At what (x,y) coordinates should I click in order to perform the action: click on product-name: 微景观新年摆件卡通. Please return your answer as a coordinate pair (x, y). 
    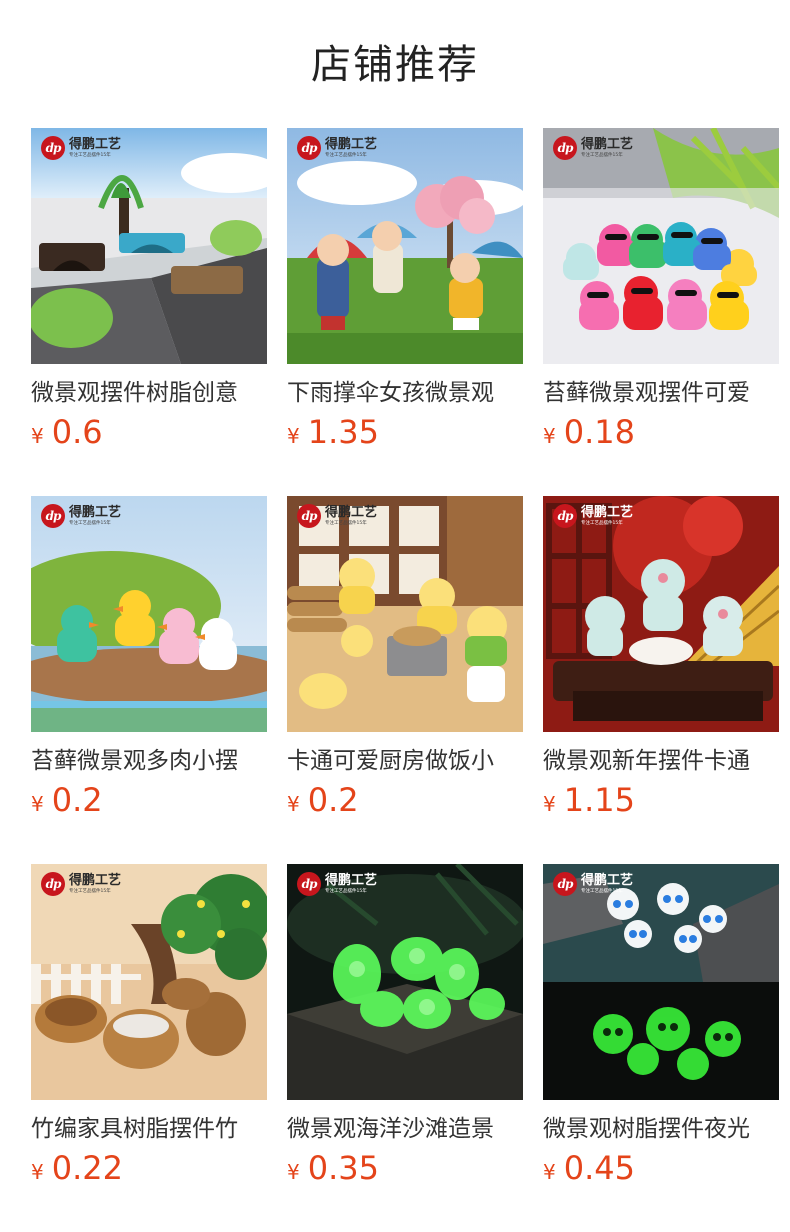
    Looking at the image, I should click on (661, 761).